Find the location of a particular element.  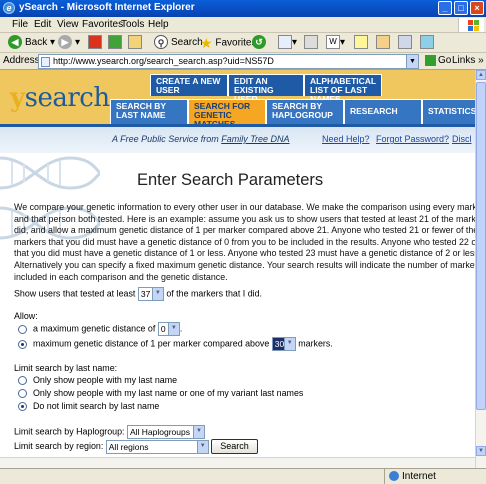

minimize-icon: _ is located at coordinates (445, 8).